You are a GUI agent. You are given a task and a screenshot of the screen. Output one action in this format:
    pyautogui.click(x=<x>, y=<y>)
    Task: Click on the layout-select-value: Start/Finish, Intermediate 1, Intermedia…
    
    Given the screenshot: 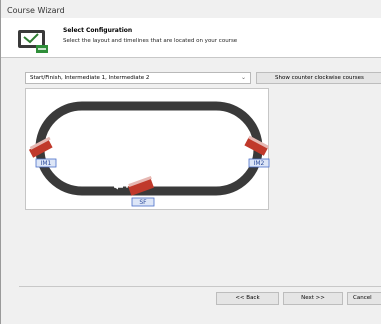 What is the action you would take?
    pyautogui.click(x=90, y=78)
    